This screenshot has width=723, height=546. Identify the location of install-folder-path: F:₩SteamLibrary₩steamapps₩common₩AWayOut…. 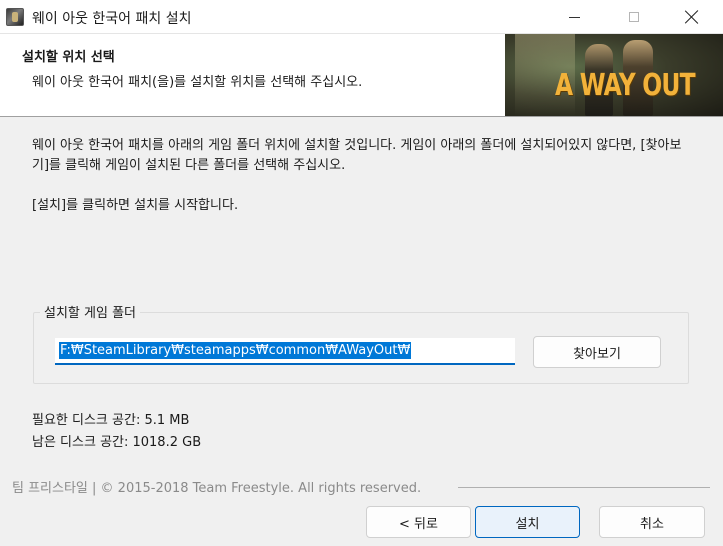
(235, 350).